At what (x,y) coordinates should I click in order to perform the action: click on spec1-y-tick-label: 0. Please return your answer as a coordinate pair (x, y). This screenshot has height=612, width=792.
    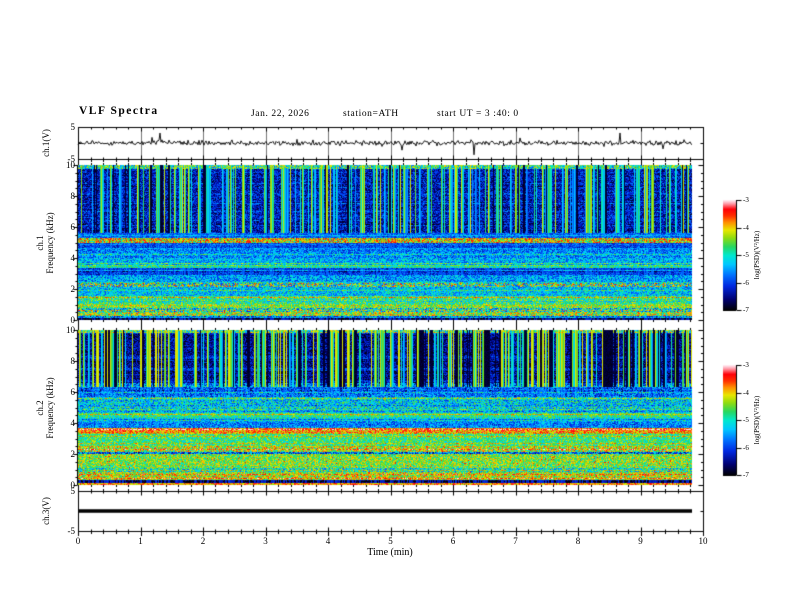
    Looking at the image, I should click on (73, 320).